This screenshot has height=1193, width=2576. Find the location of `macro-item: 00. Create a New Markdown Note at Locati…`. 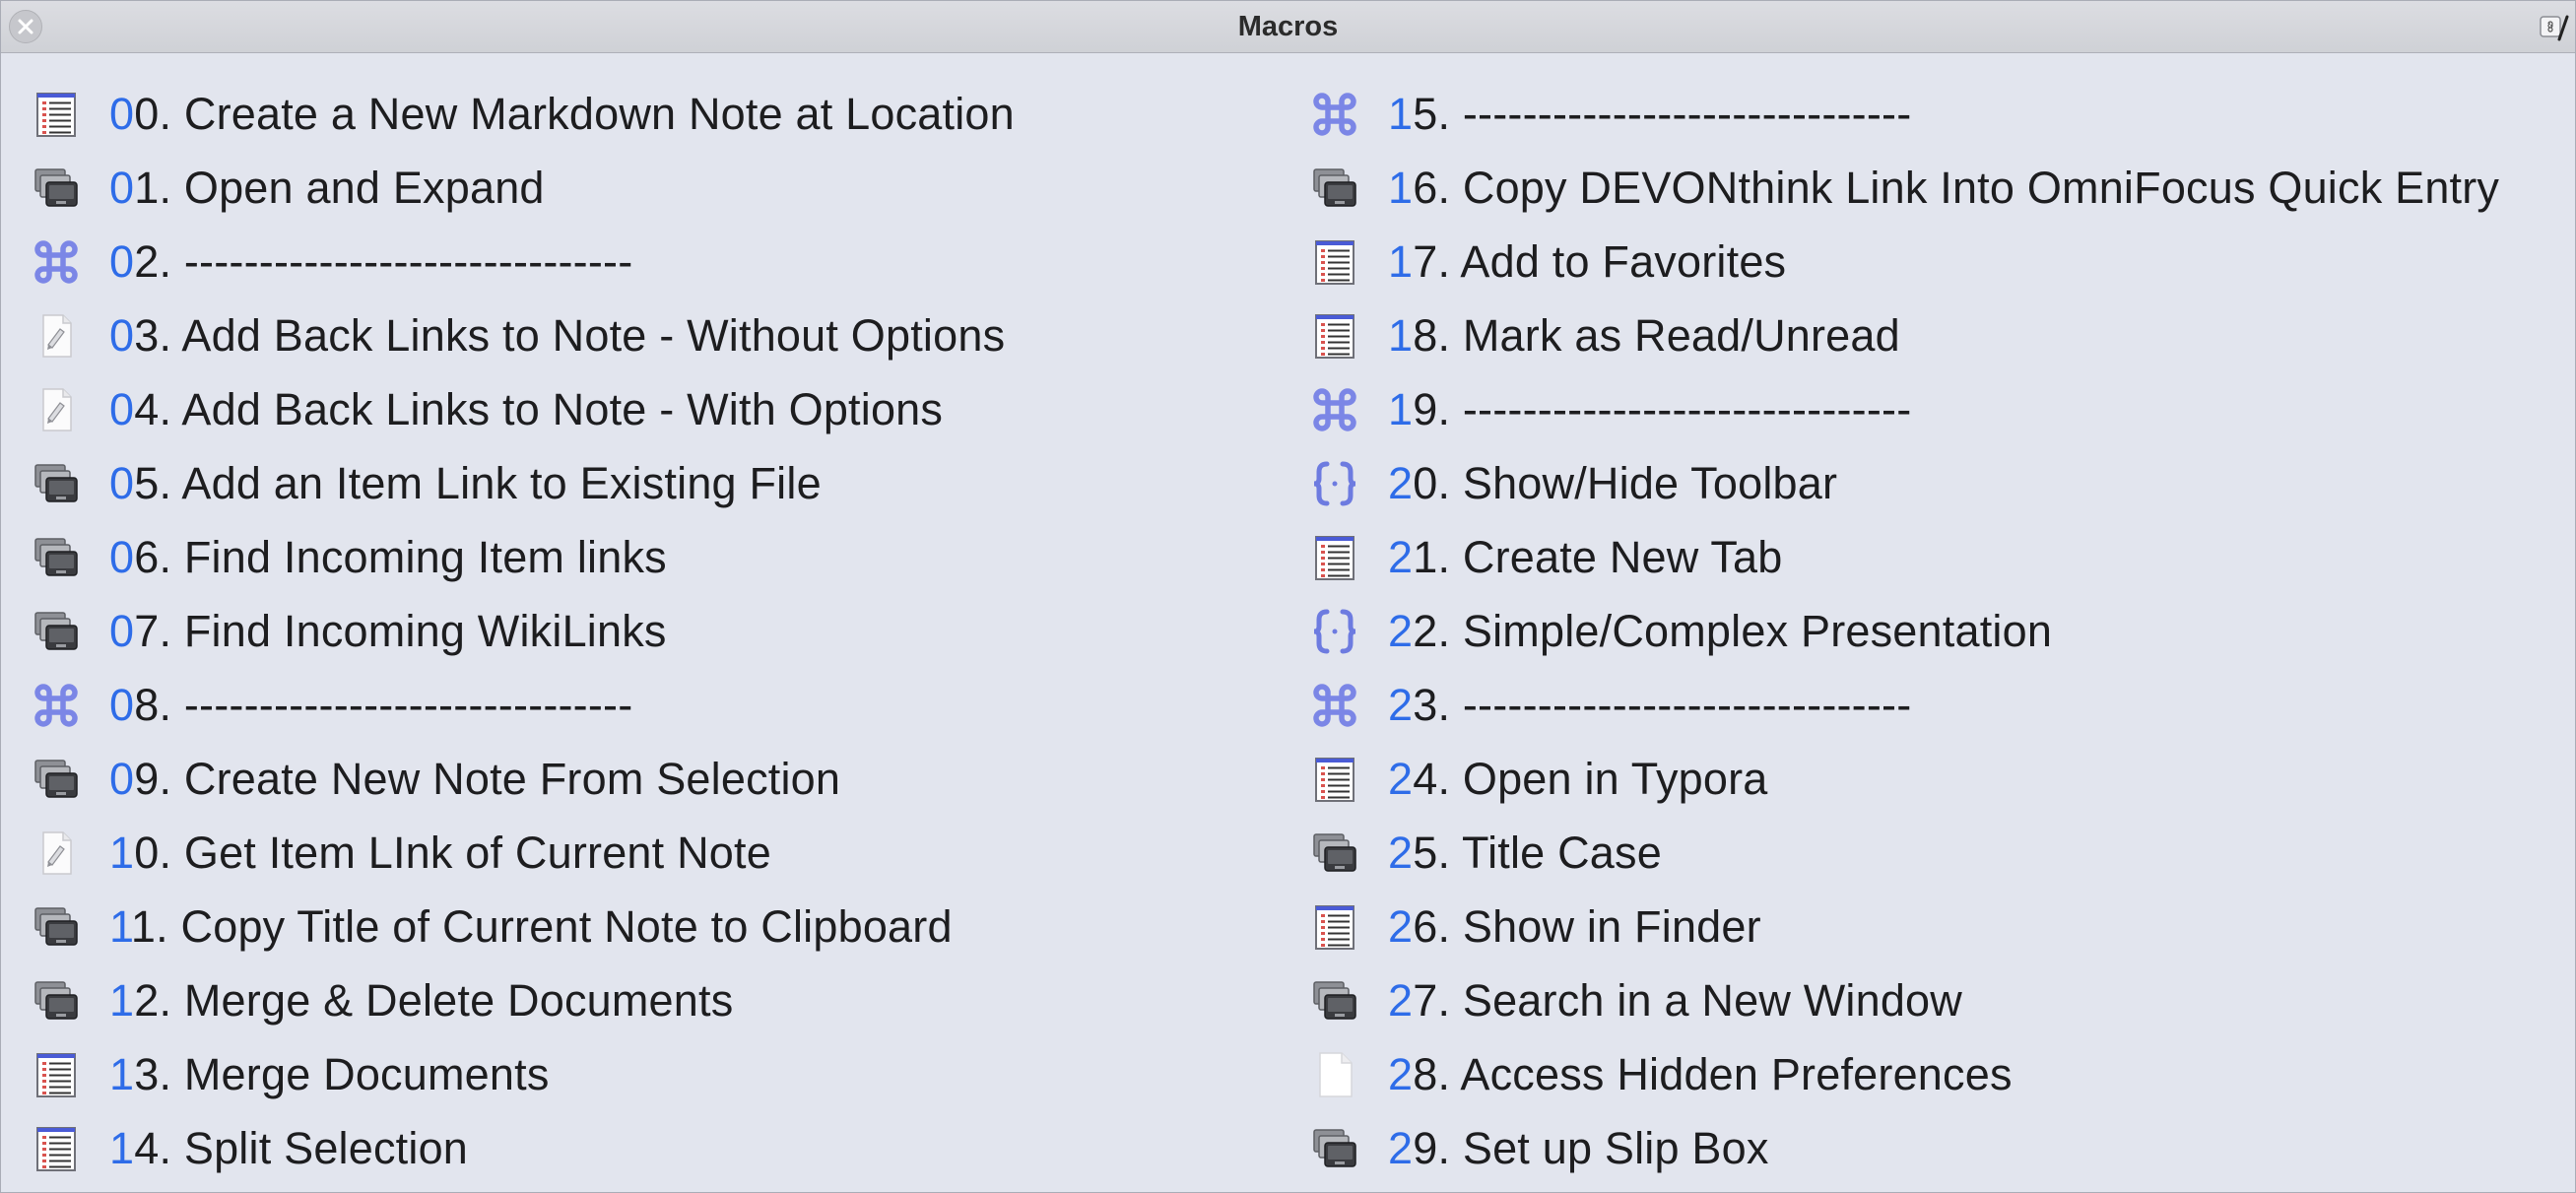

macro-item: 00. Create a New Markdown Note at Locati… is located at coordinates (522, 114).